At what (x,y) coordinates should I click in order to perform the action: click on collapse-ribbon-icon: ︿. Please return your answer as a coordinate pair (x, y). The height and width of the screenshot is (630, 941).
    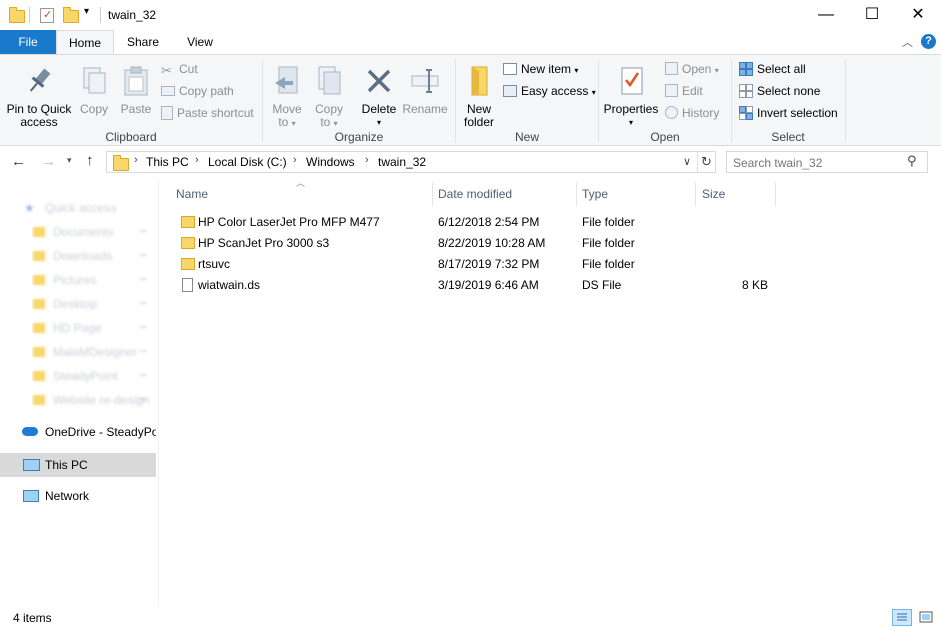
    Looking at the image, I should click on (907, 42).